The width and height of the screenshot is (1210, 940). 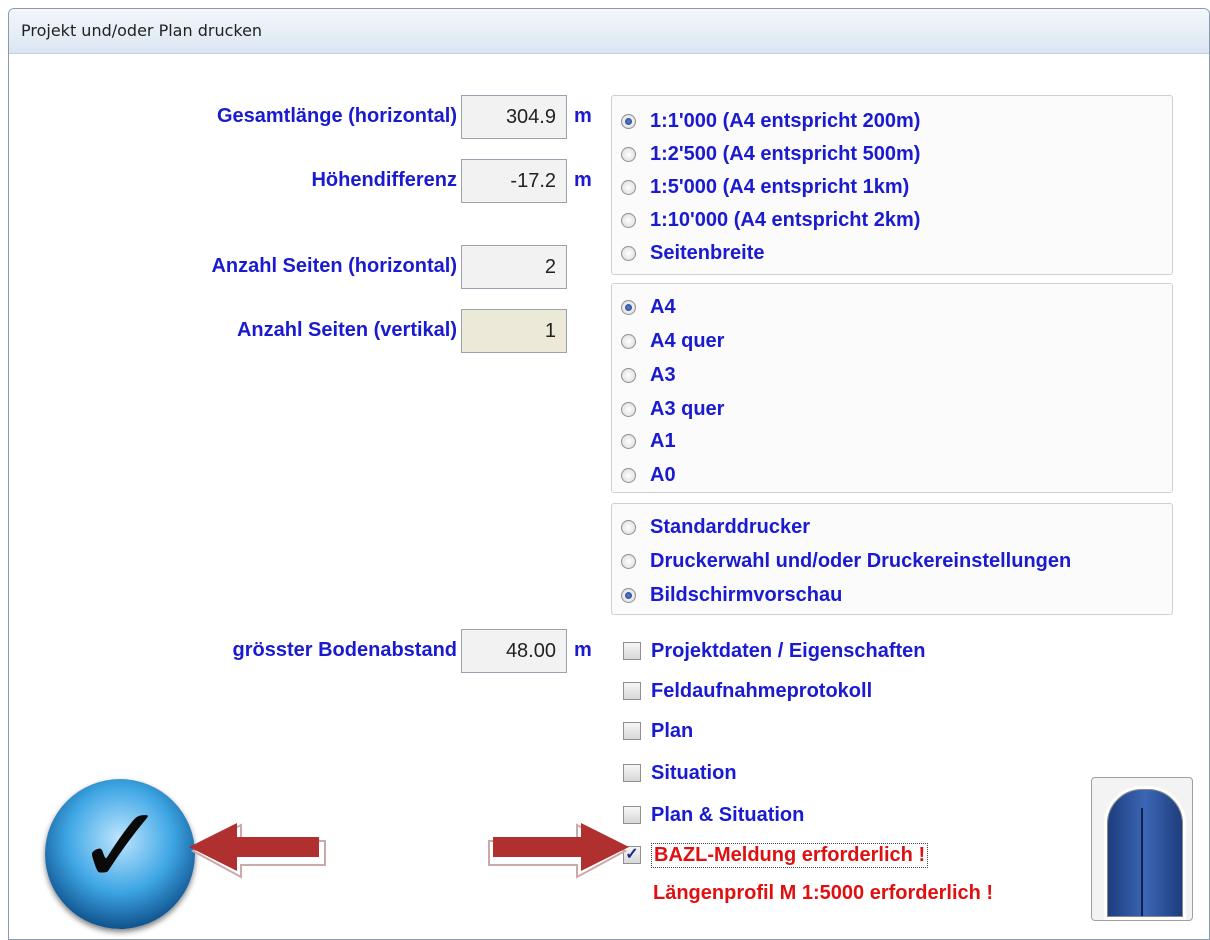 What do you see at coordinates (583, 180) in the screenshot?
I see `hoehendifferenz-unit: m` at bounding box center [583, 180].